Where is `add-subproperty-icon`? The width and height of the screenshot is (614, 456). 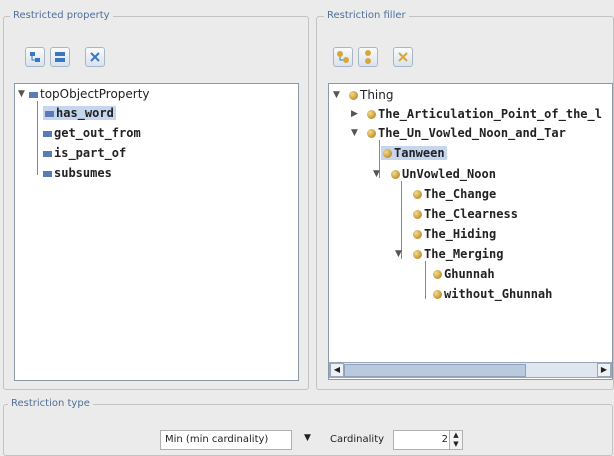 add-subproperty-icon is located at coordinates (35, 57).